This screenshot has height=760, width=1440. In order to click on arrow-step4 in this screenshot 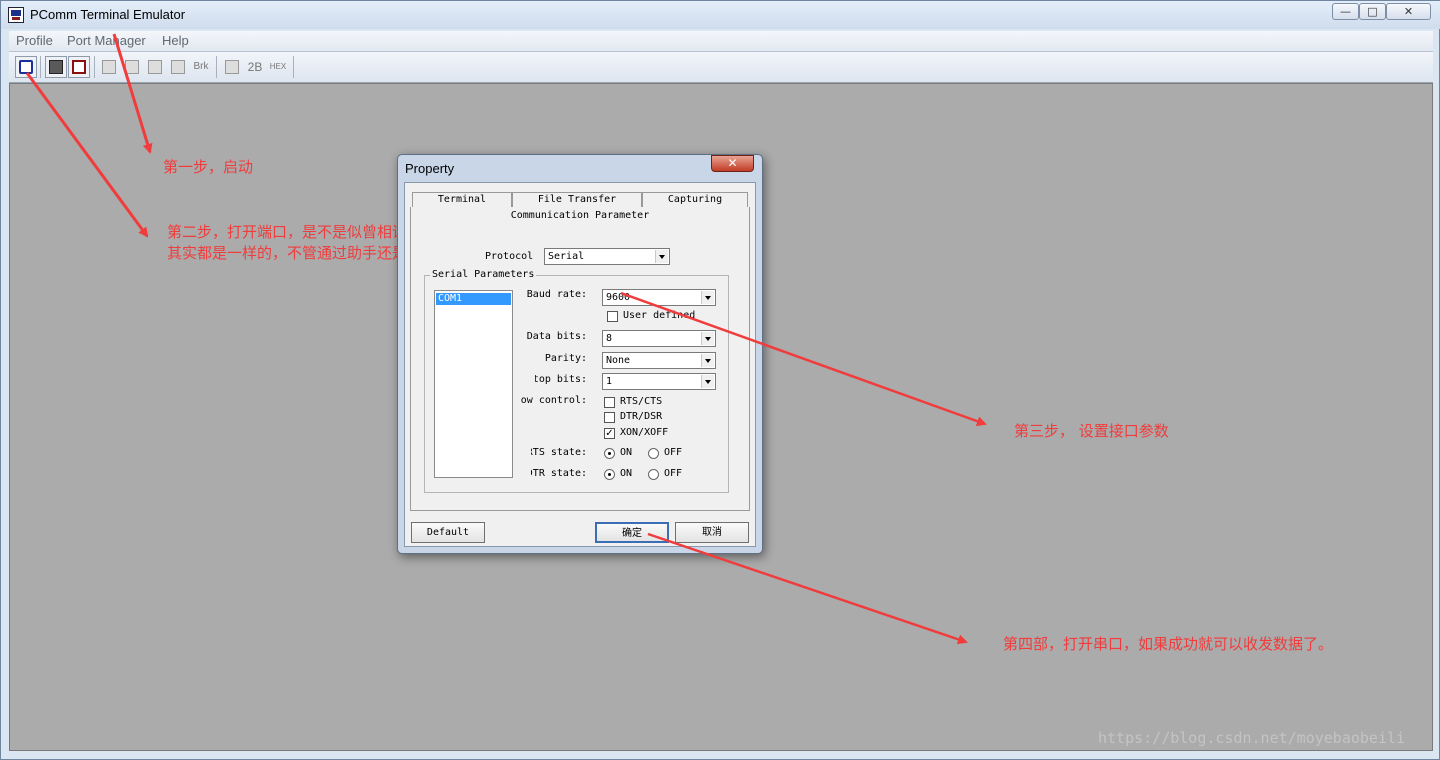, I will do `click(807, 588)`.